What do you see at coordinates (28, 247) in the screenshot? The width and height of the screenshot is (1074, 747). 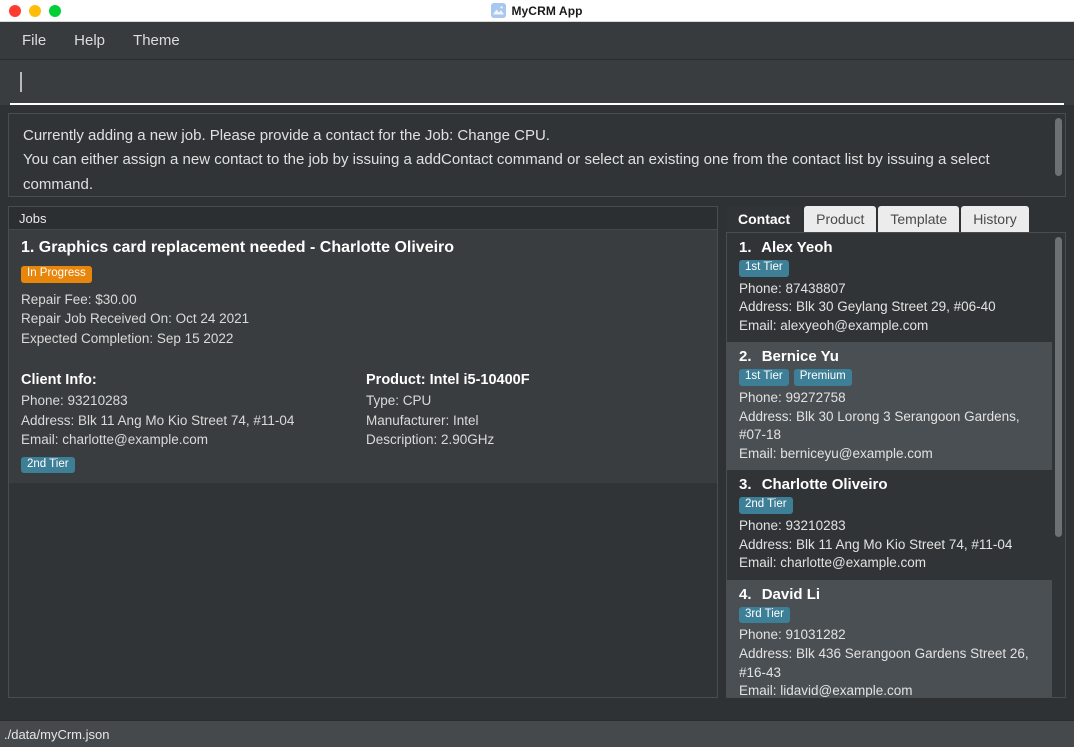 I see `job-index: 1.` at bounding box center [28, 247].